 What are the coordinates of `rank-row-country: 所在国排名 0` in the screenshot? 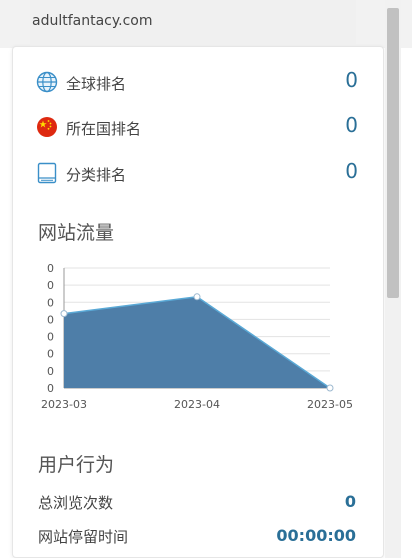 It's located at (197, 128).